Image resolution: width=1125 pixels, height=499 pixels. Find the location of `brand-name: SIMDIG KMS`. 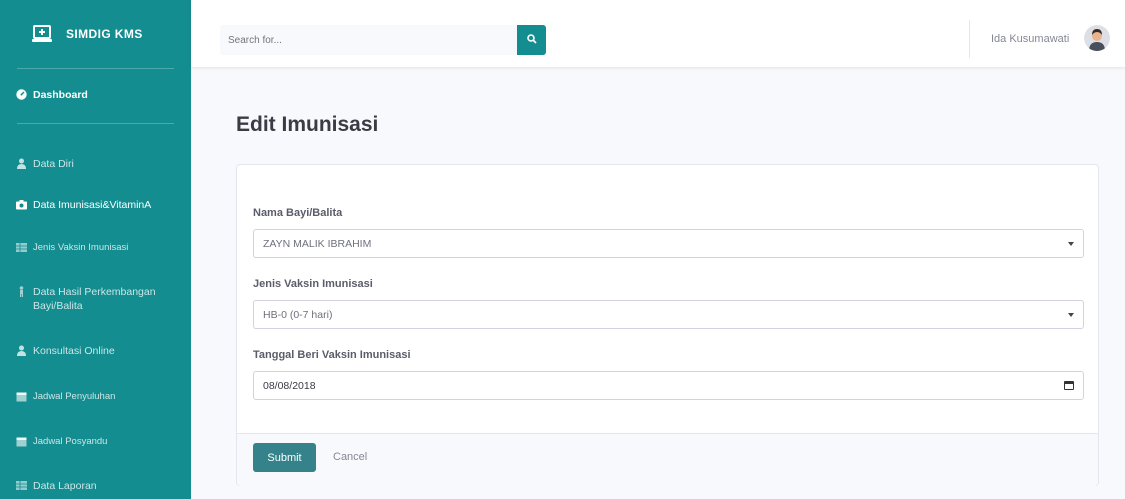

brand-name: SIMDIG KMS is located at coordinates (104, 34).